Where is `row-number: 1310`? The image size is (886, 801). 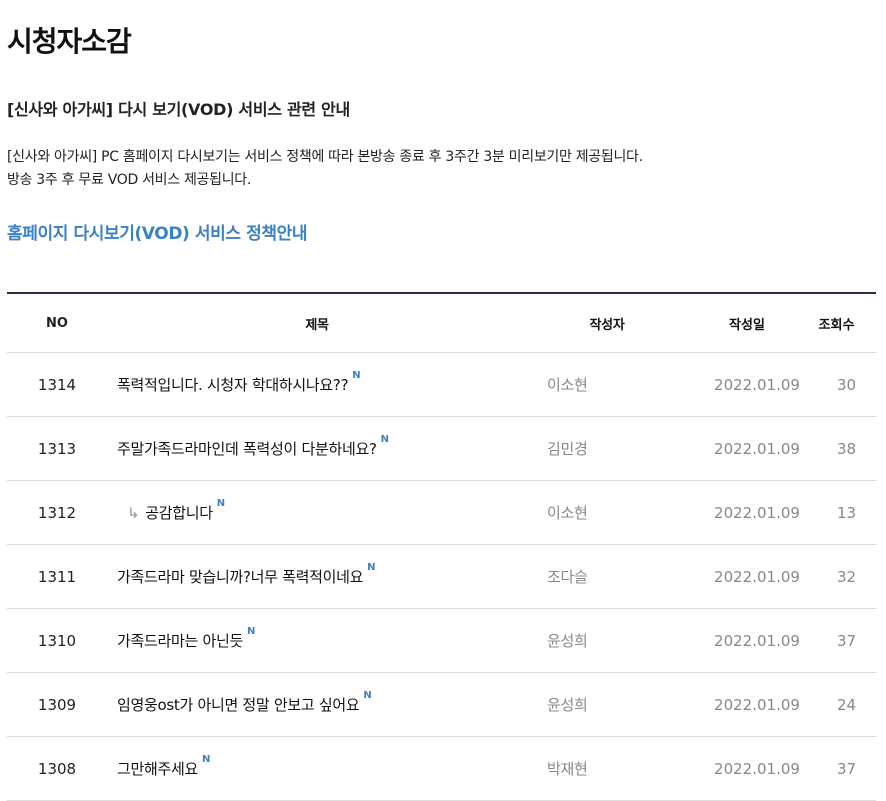 row-number: 1310 is located at coordinates (57, 640).